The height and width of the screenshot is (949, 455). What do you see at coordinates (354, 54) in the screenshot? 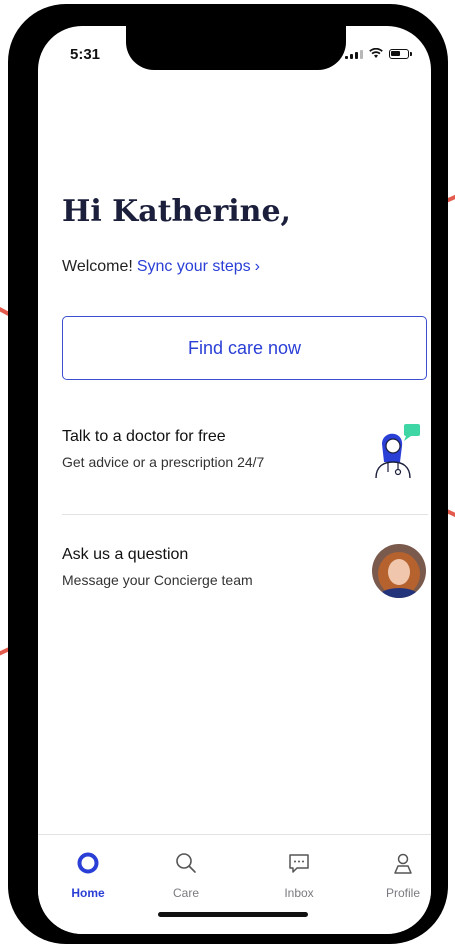
I see `signal-icon` at bounding box center [354, 54].